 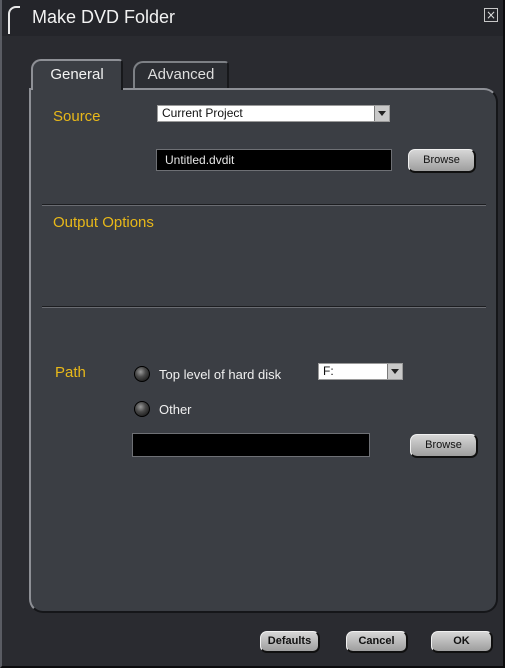 I want to click on window-title: Make DVD Folder, so click(x=104, y=17).